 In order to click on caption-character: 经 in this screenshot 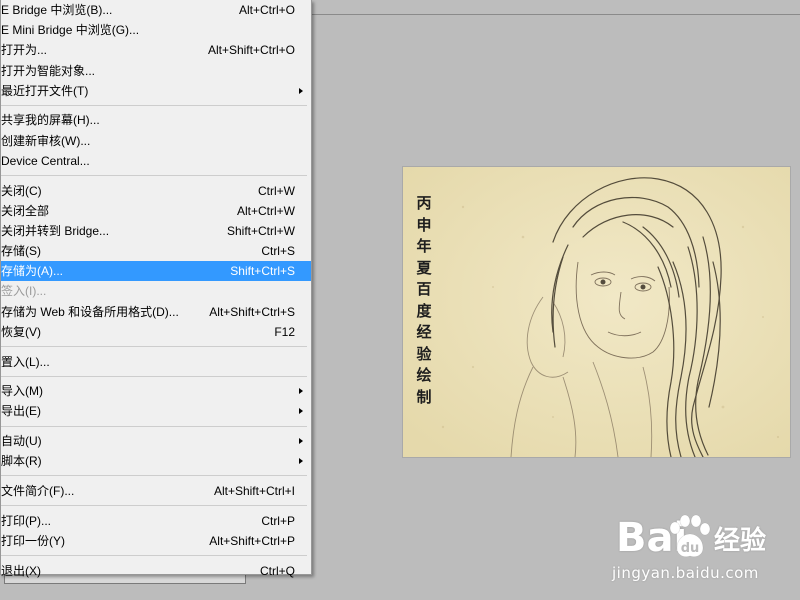, I will do `click(424, 332)`.